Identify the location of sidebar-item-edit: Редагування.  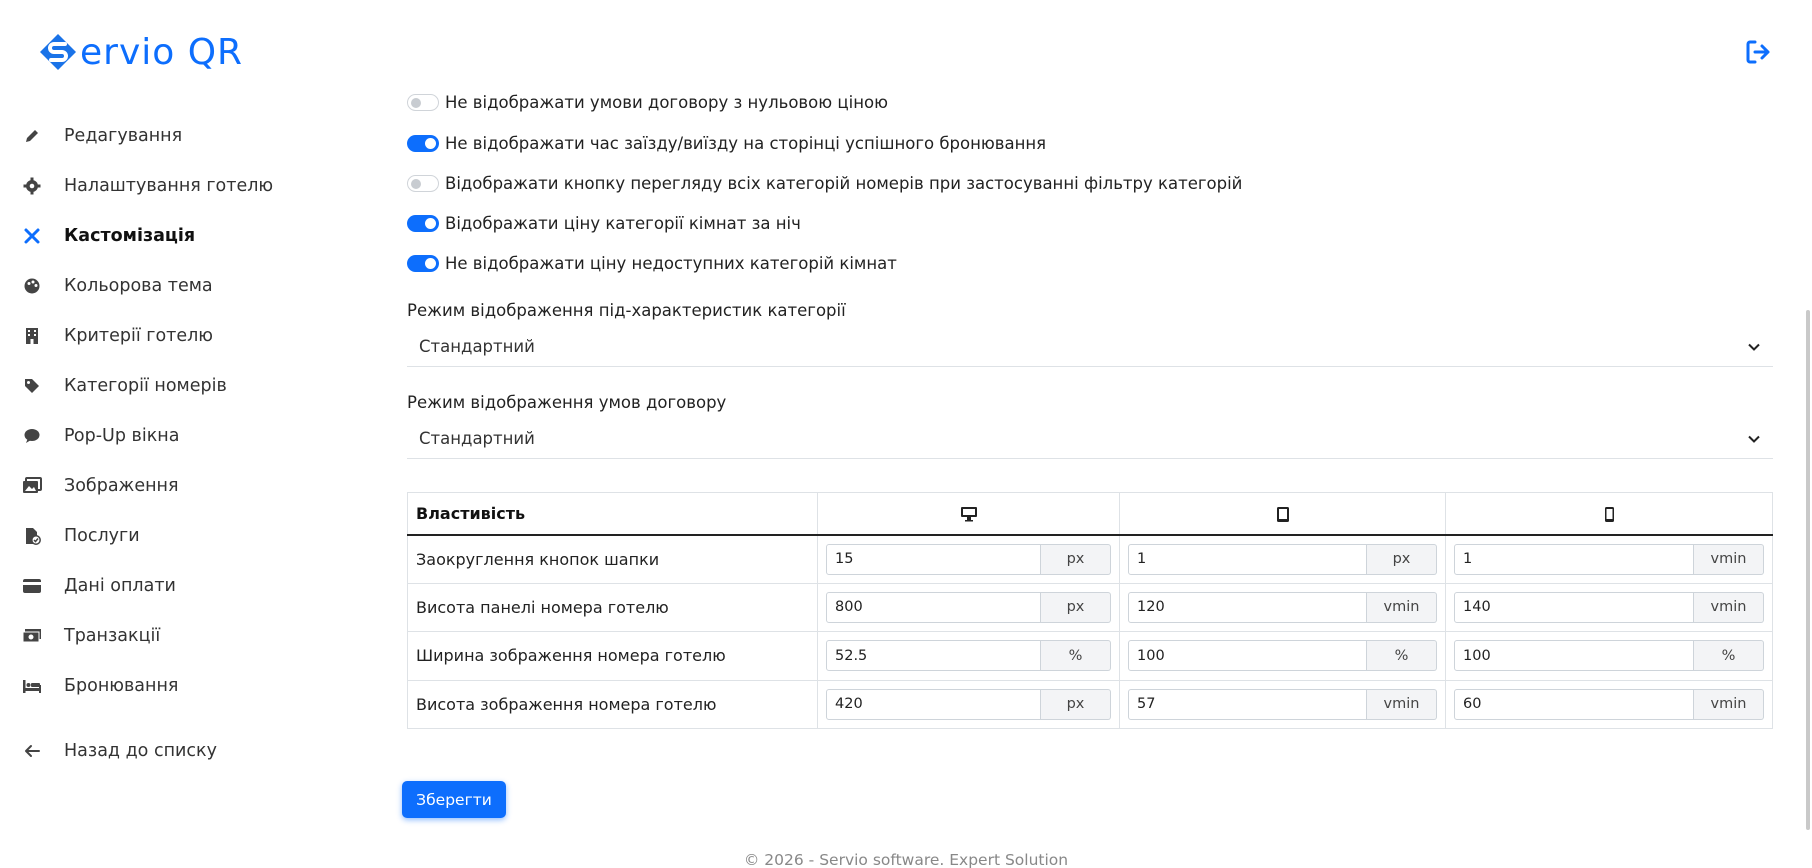
(102, 136).